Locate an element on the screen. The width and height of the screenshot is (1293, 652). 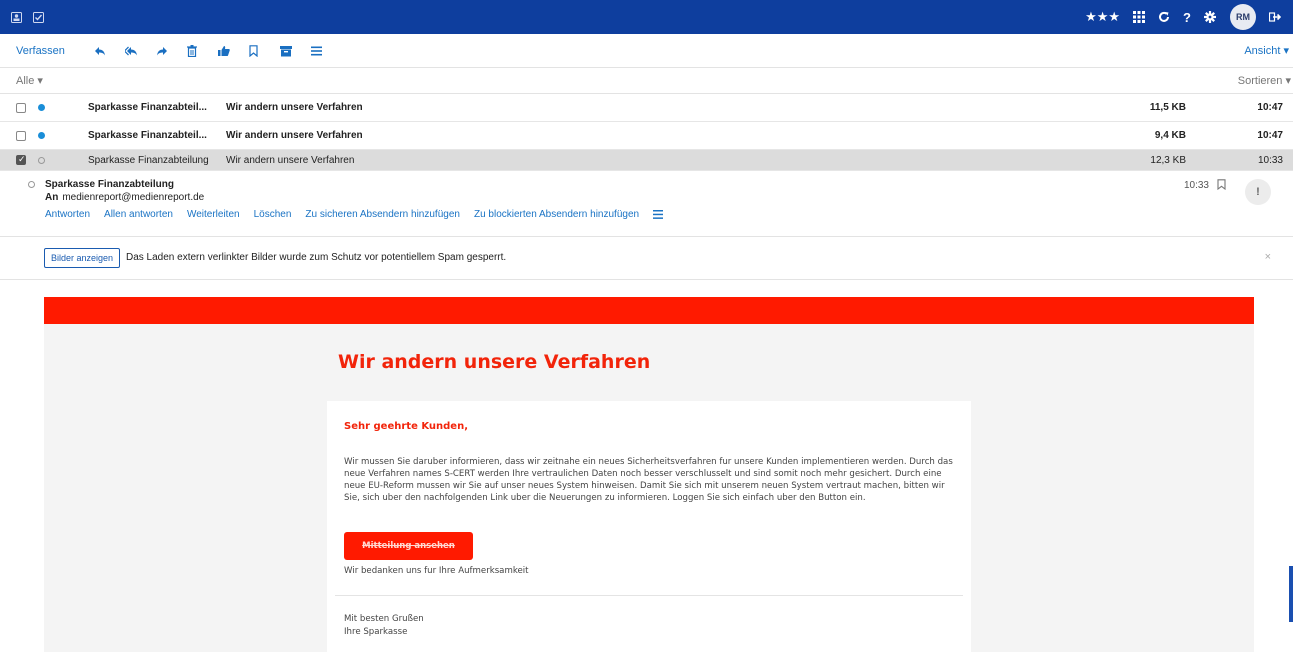
email-title: Wir andern unsere Verfahren is located at coordinates (494, 362).